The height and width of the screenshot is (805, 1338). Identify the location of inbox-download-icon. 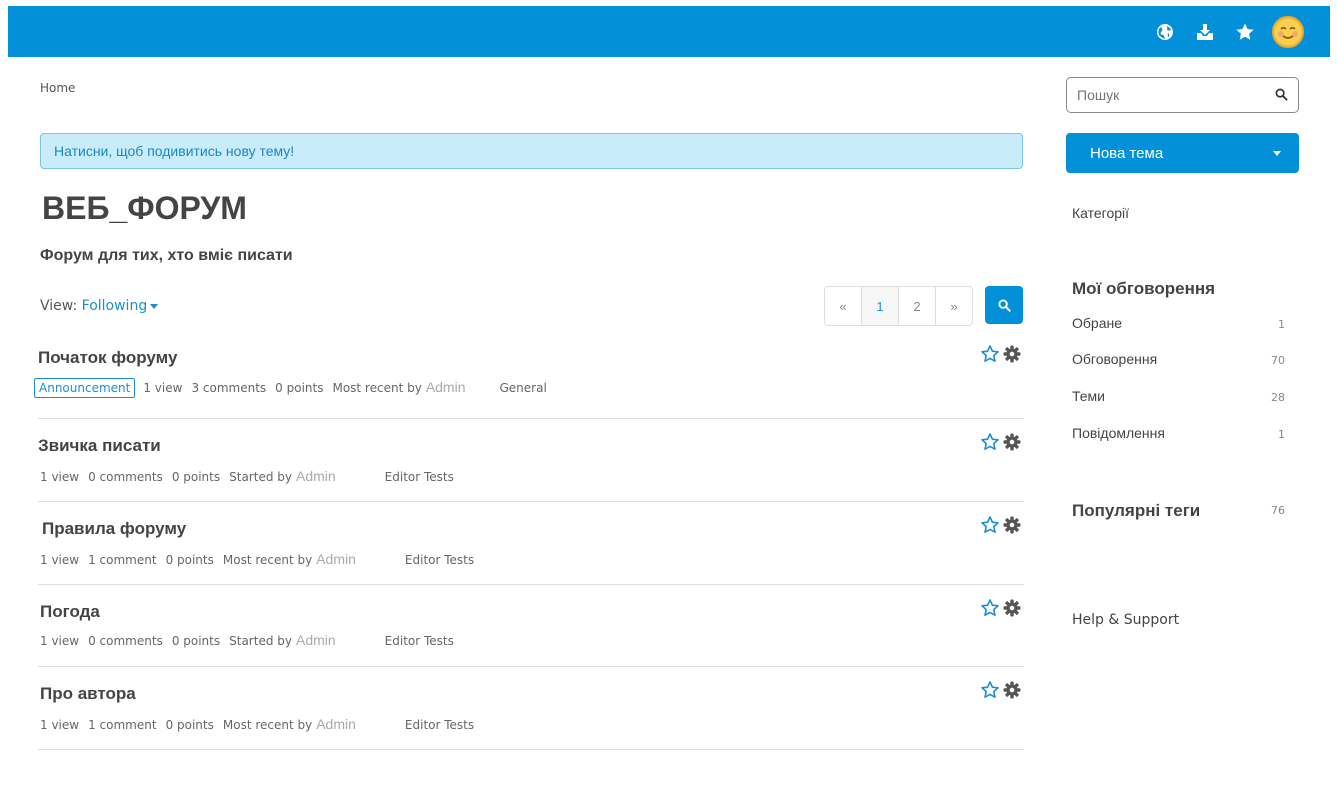
(1205, 32).